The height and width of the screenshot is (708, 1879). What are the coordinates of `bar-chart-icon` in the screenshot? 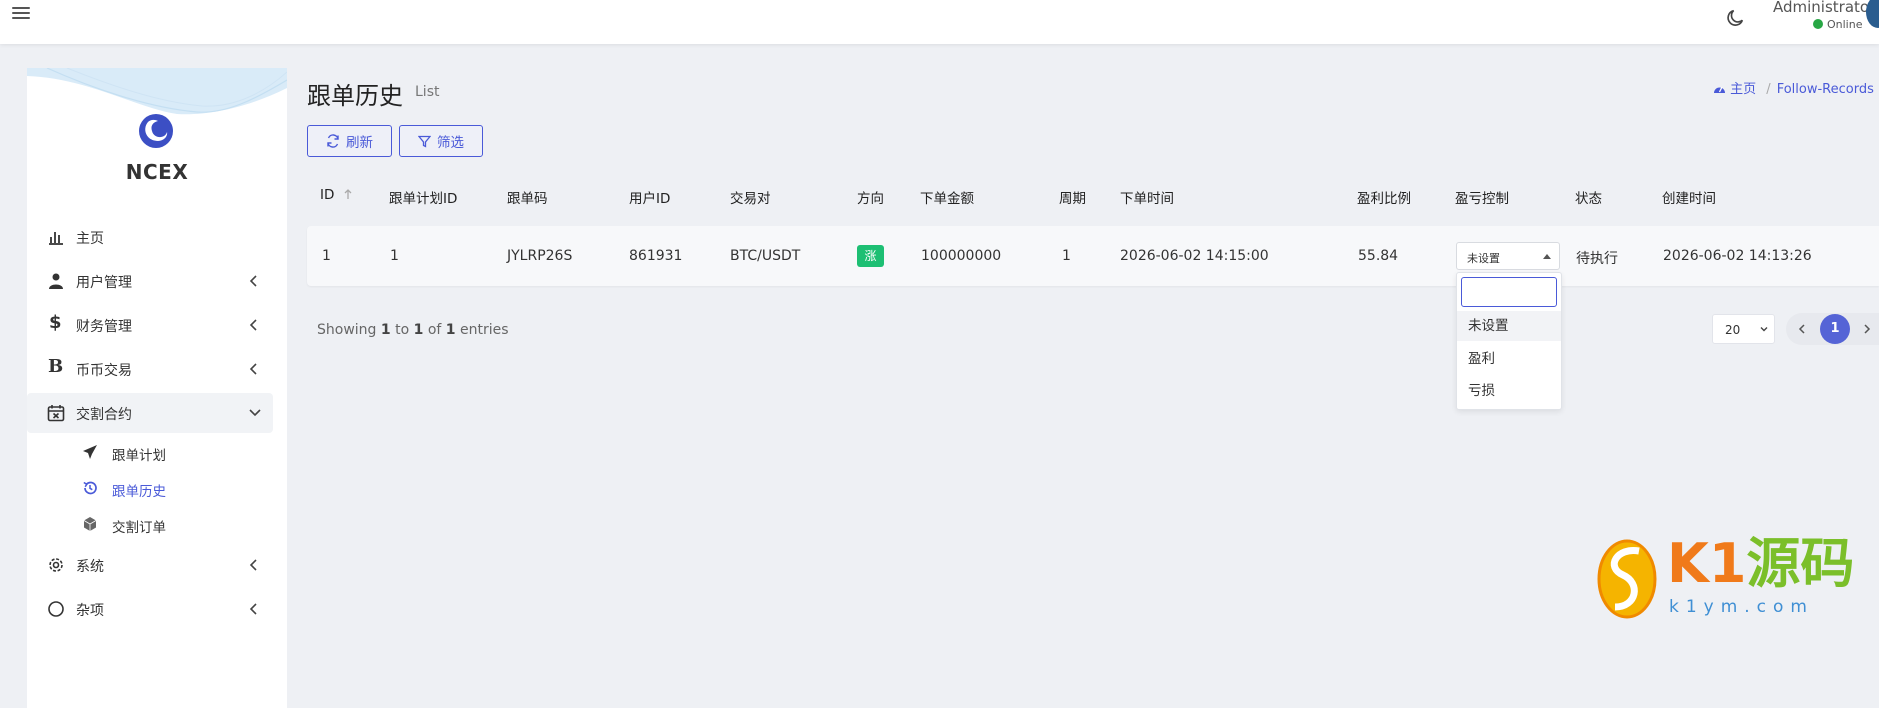 It's located at (56, 238).